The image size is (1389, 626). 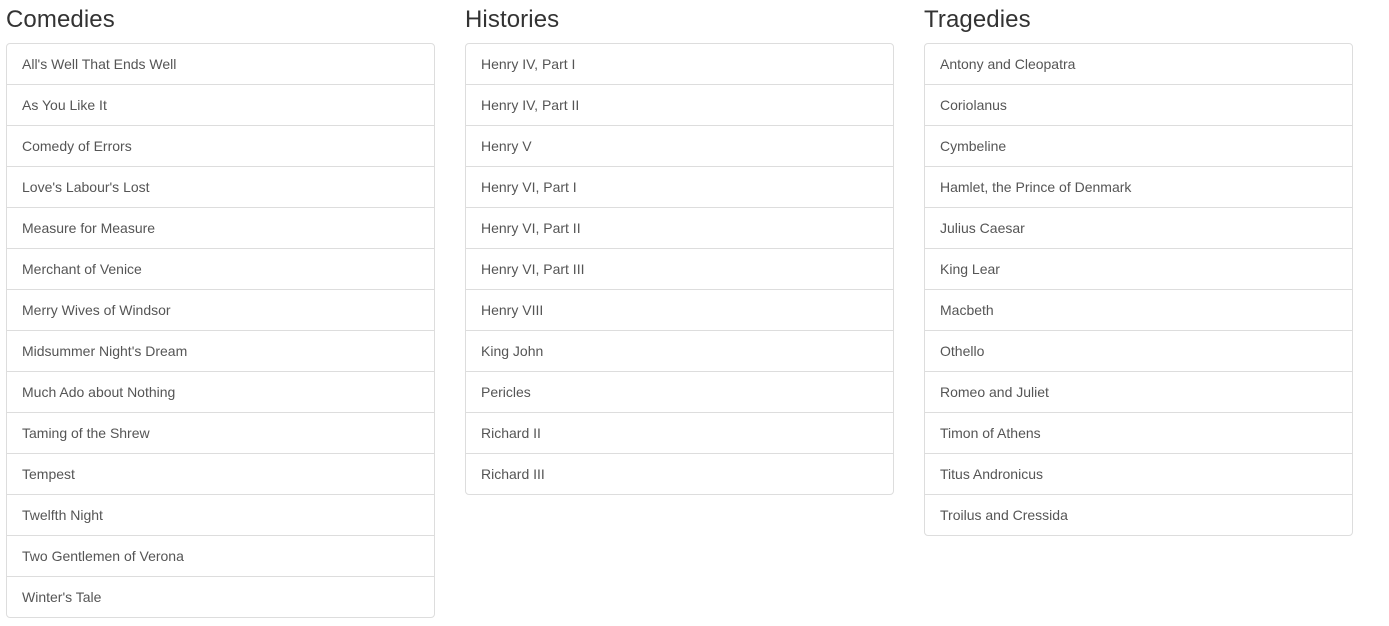 I want to click on play-list-item: Henry VIII, so click(x=679, y=309).